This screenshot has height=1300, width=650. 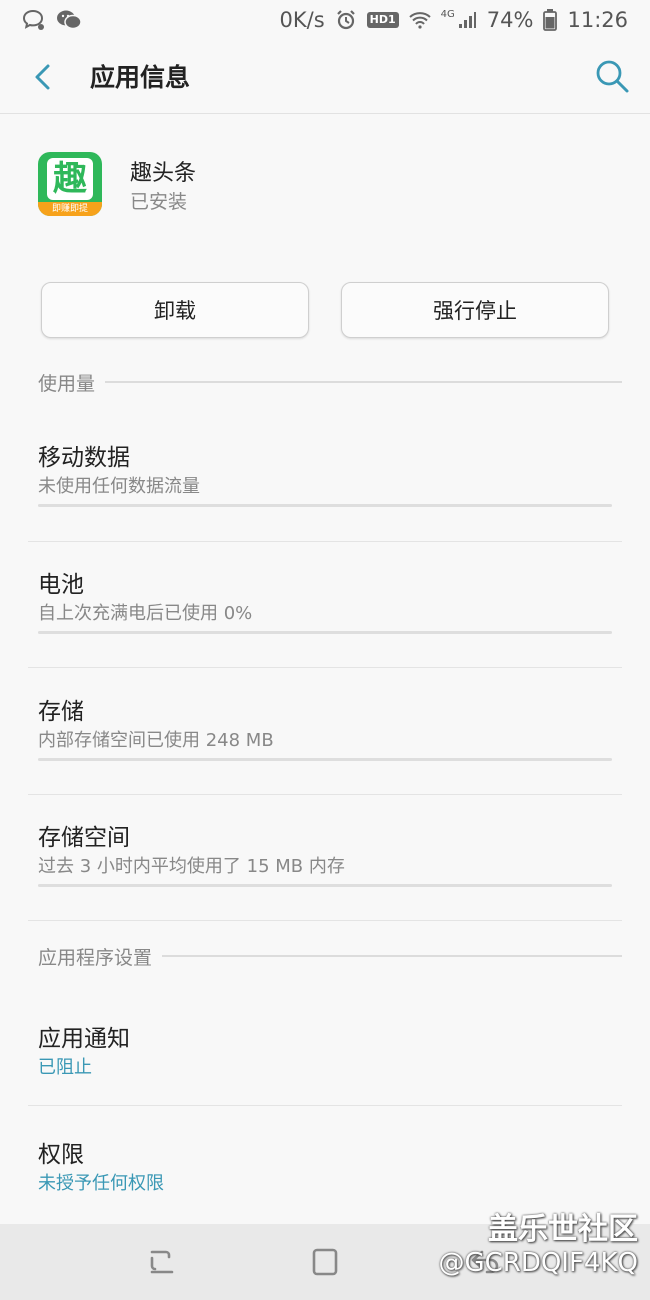 What do you see at coordinates (61, 585) in the screenshot?
I see `list-item-title: 电池` at bounding box center [61, 585].